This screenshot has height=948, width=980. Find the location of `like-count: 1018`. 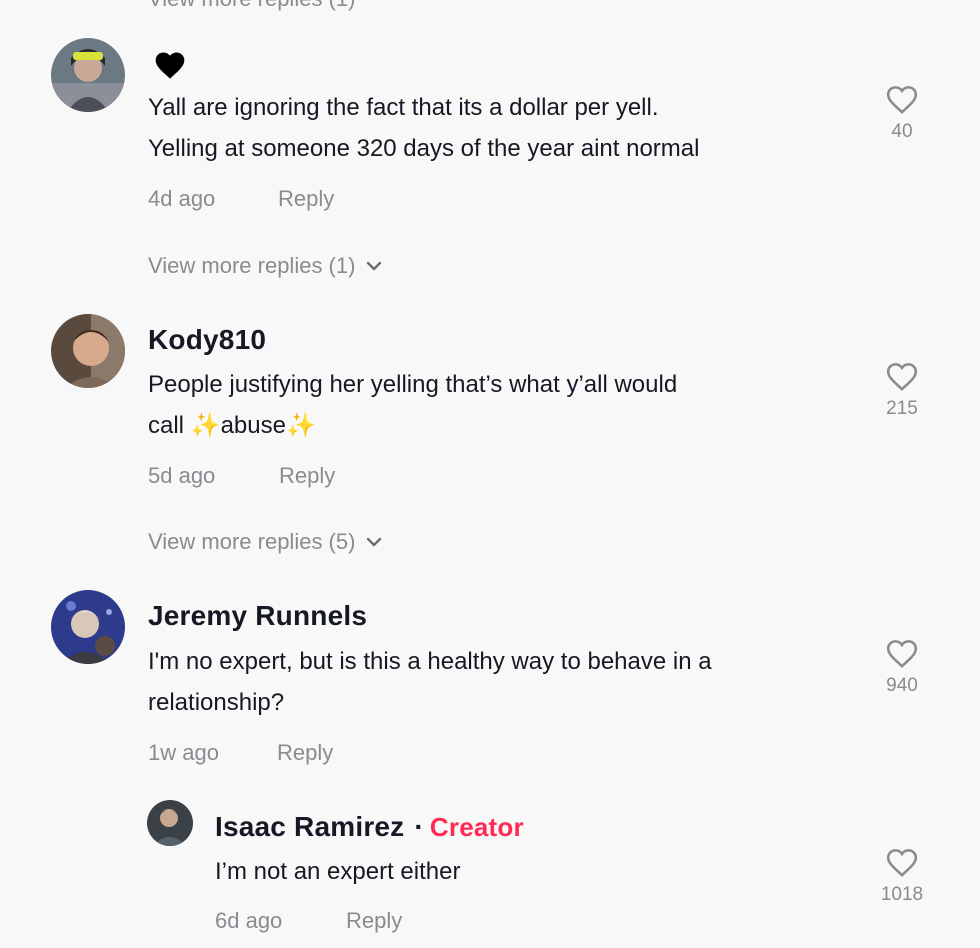

like-count: 1018 is located at coordinates (902, 894).